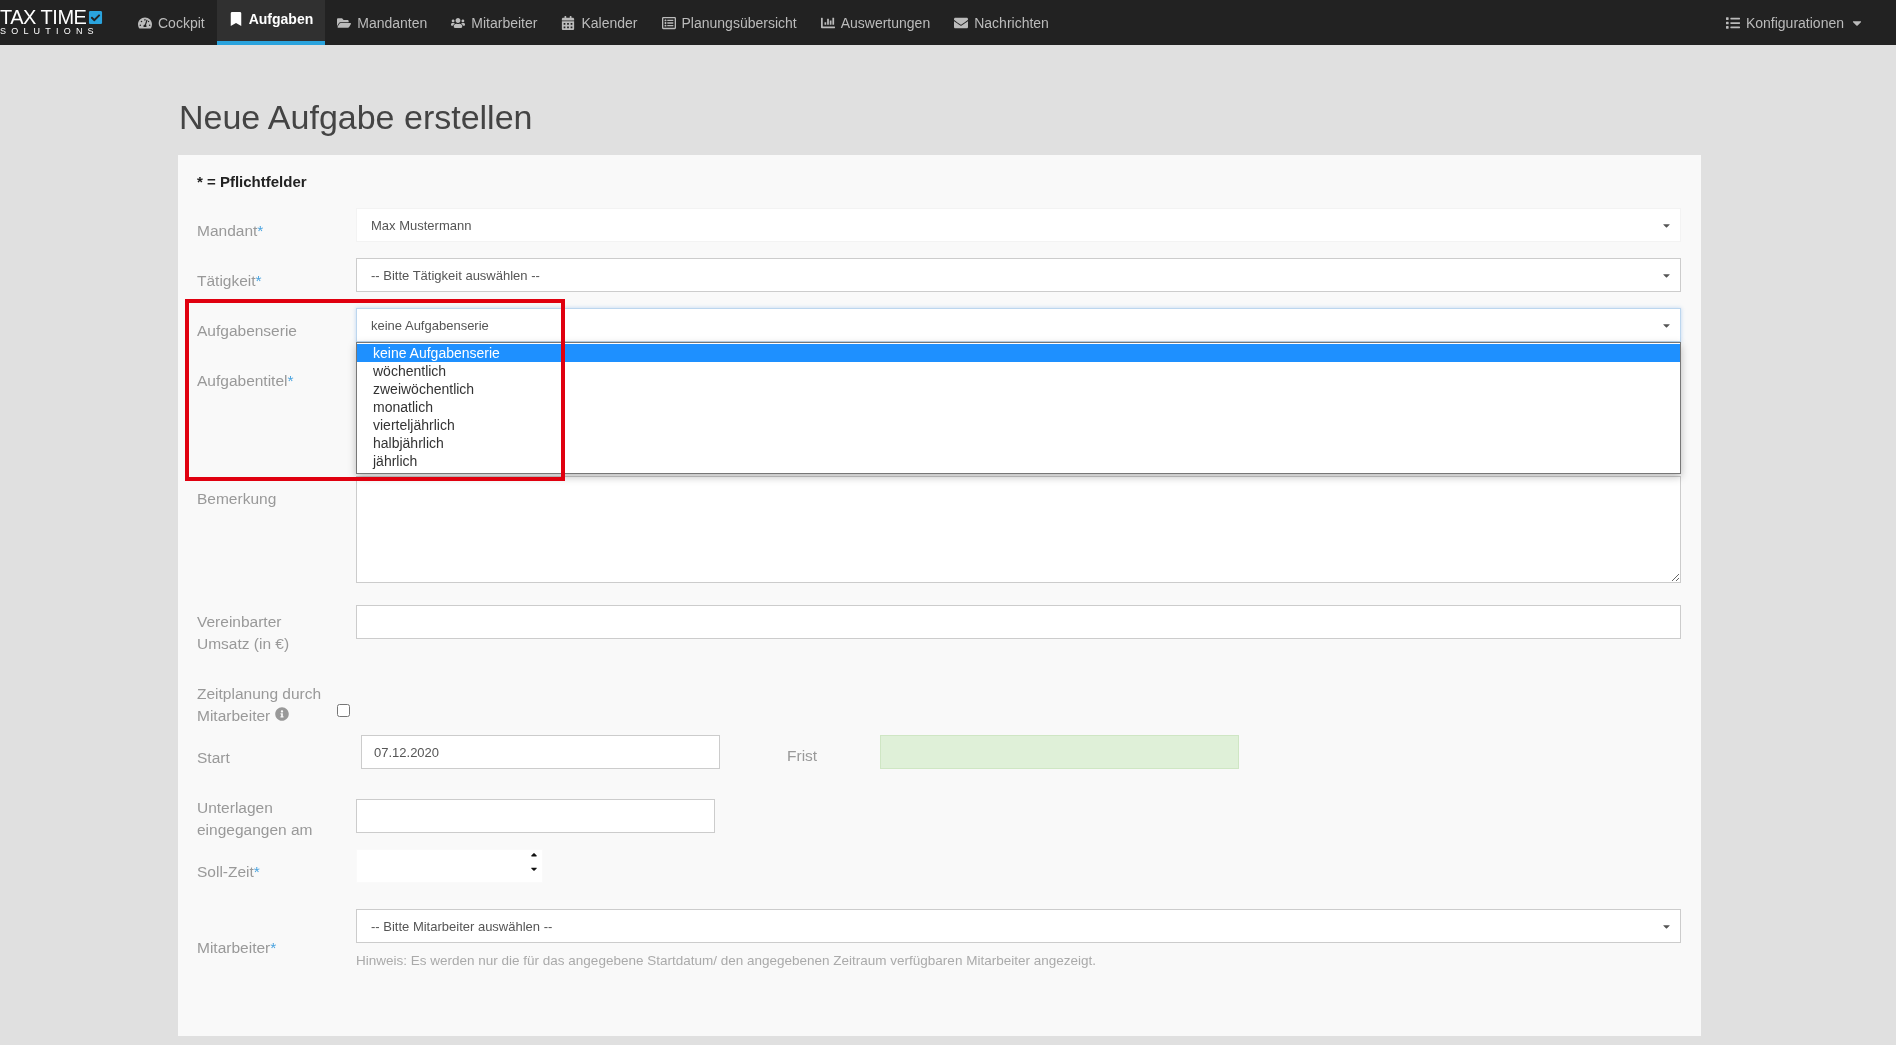 This screenshot has width=1896, height=1045. Describe the element at coordinates (1018, 275) in the screenshot. I see `select-field: -- Bitte Tätigkeit auswählen --` at that location.